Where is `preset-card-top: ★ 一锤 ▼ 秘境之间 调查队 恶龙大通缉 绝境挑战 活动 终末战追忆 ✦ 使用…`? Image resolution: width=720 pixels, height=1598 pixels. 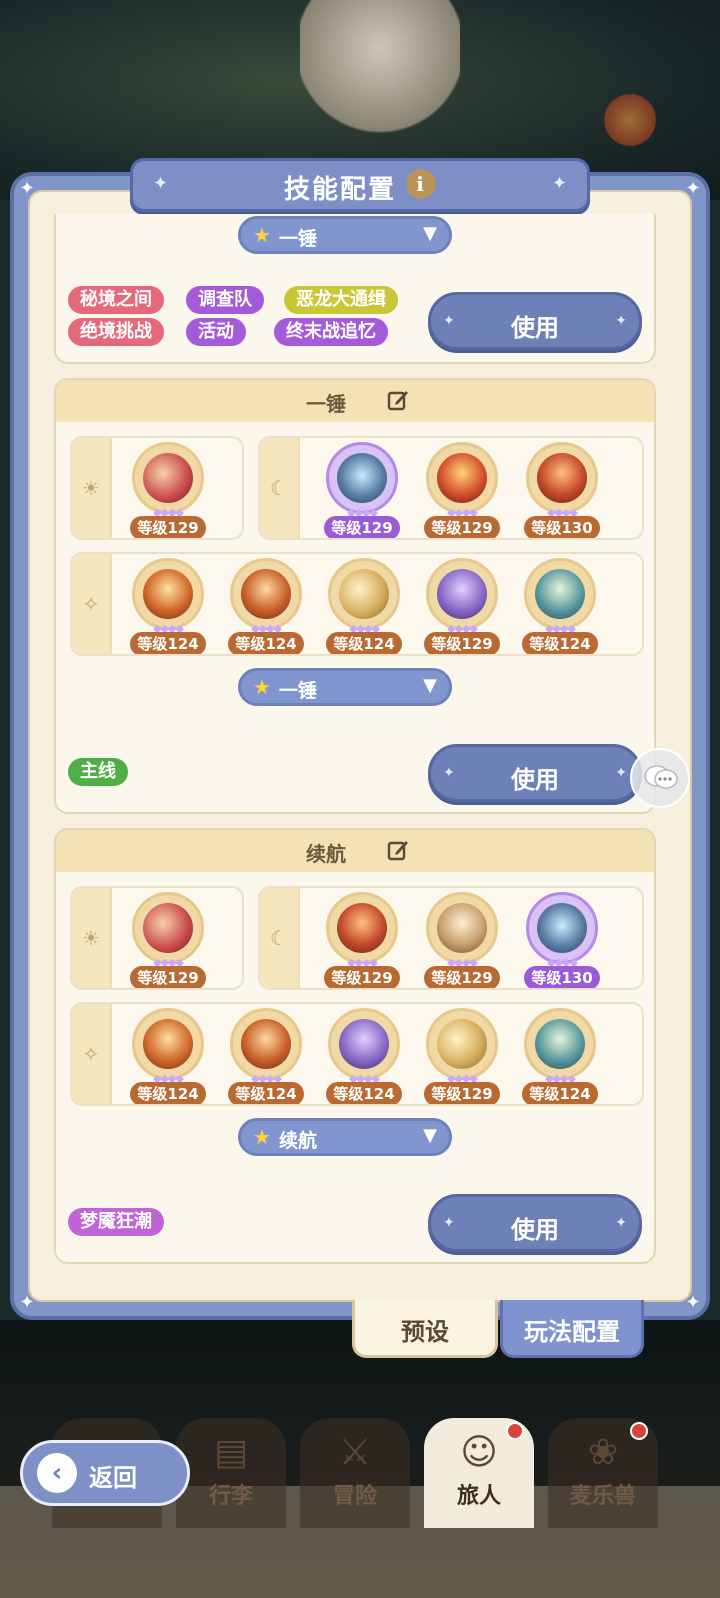 preset-card-top: ★ 一锤 ▼ 秘境之间 调查队 恶龙大通缉 绝境挑战 活动 终末战追忆 ✦ 使用… is located at coordinates (355, 289).